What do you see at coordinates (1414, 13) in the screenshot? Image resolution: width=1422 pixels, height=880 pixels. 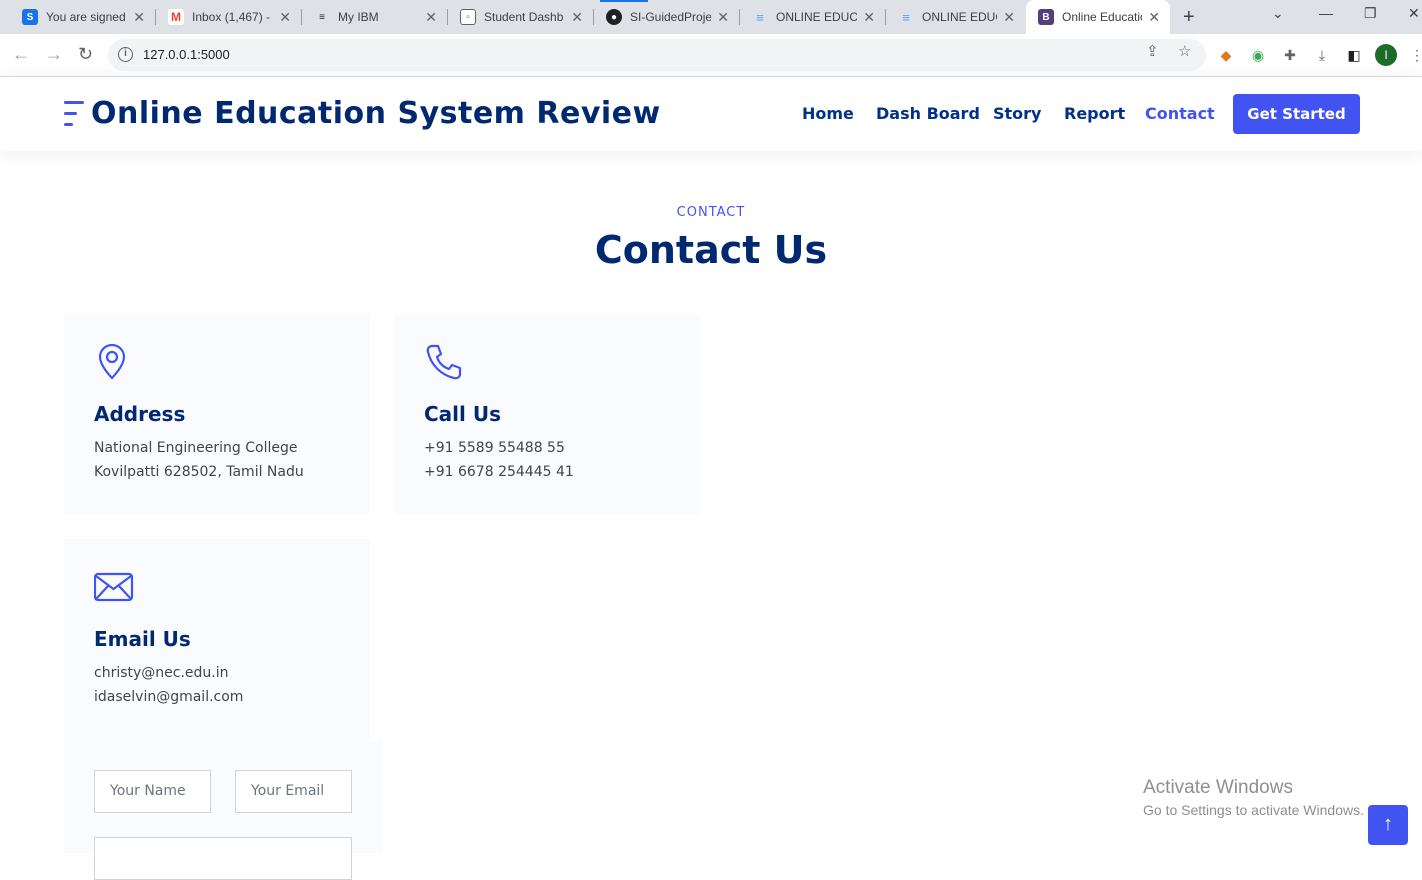 I see `close-window-icon: ✕` at bounding box center [1414, 13].